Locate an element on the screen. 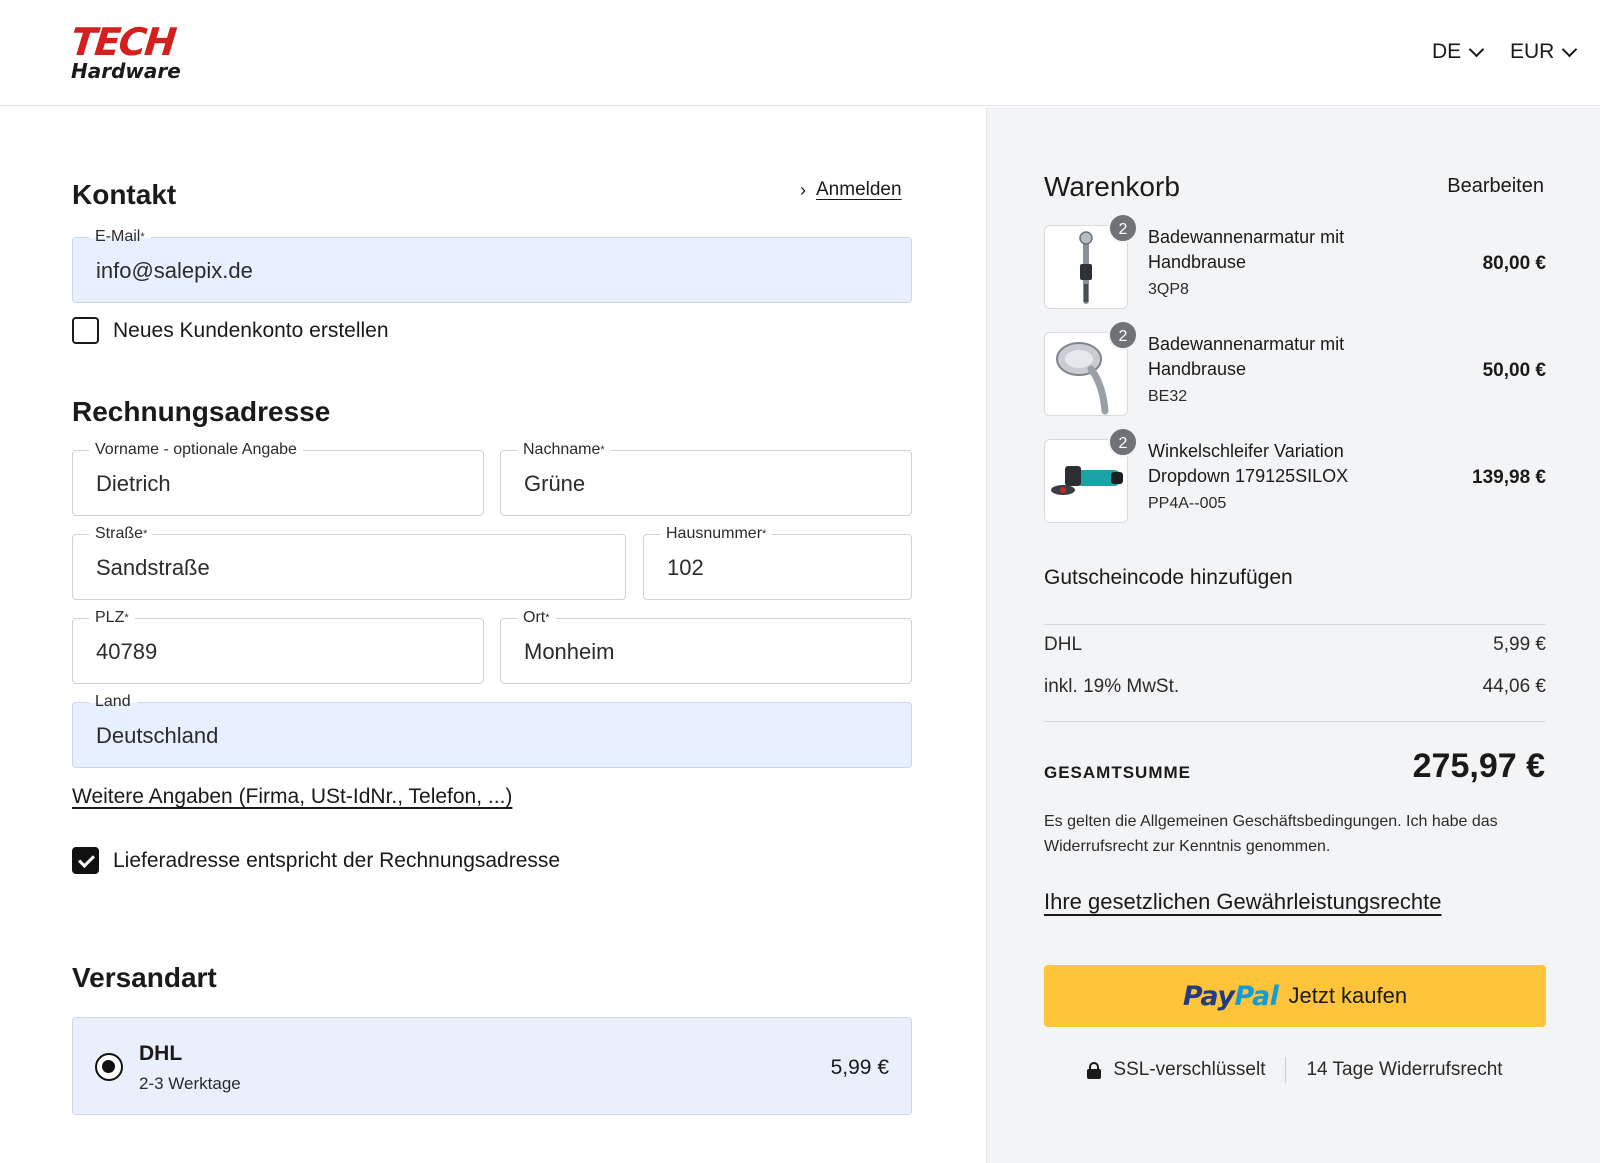  zip-field: PLZ* 40789 is located at coordinates (278, 646).